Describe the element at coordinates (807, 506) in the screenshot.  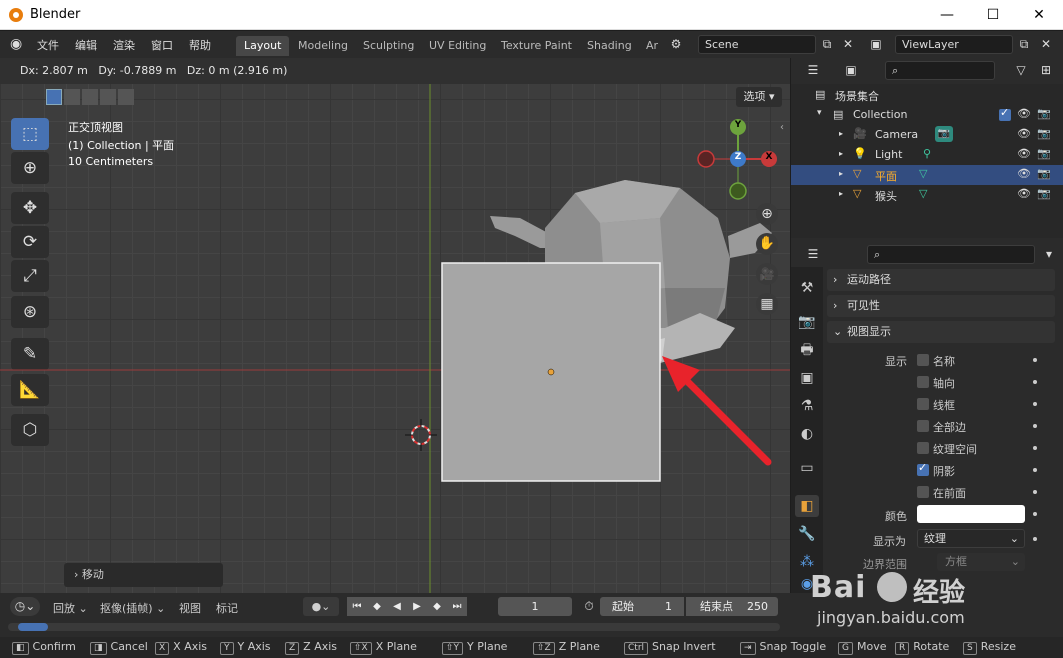
I see `object-tab-icon: ◧` at that location.